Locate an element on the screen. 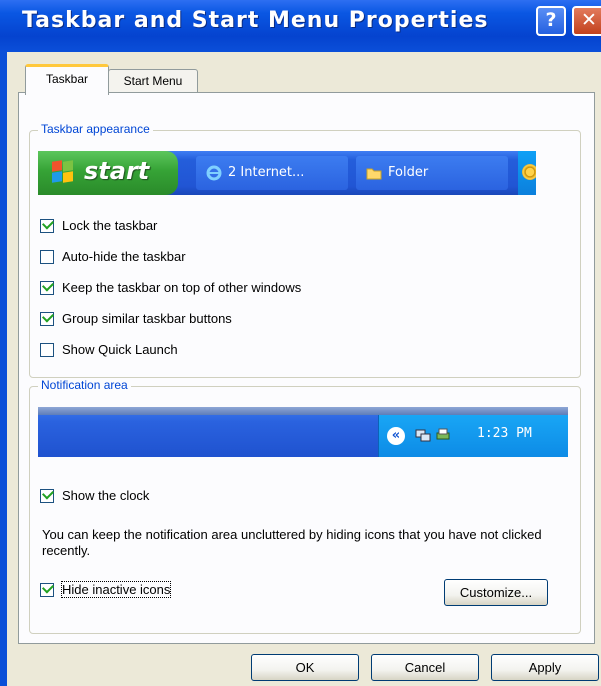 This screenshot has height=686, width=601. group-legend: Taskbar appearance is located at coordinates (95, 129).